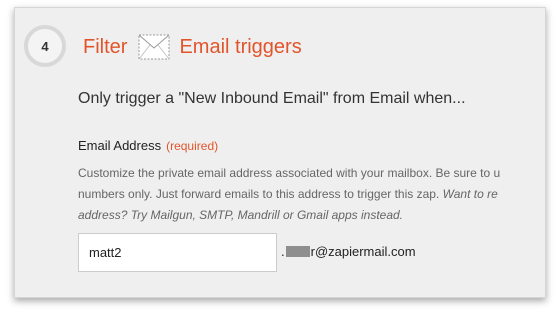 The width and height of the screenshot is (558, 313). Describe the element at coordinates (154, 47) in the screenshot. I see `envelope-icon` at that location.